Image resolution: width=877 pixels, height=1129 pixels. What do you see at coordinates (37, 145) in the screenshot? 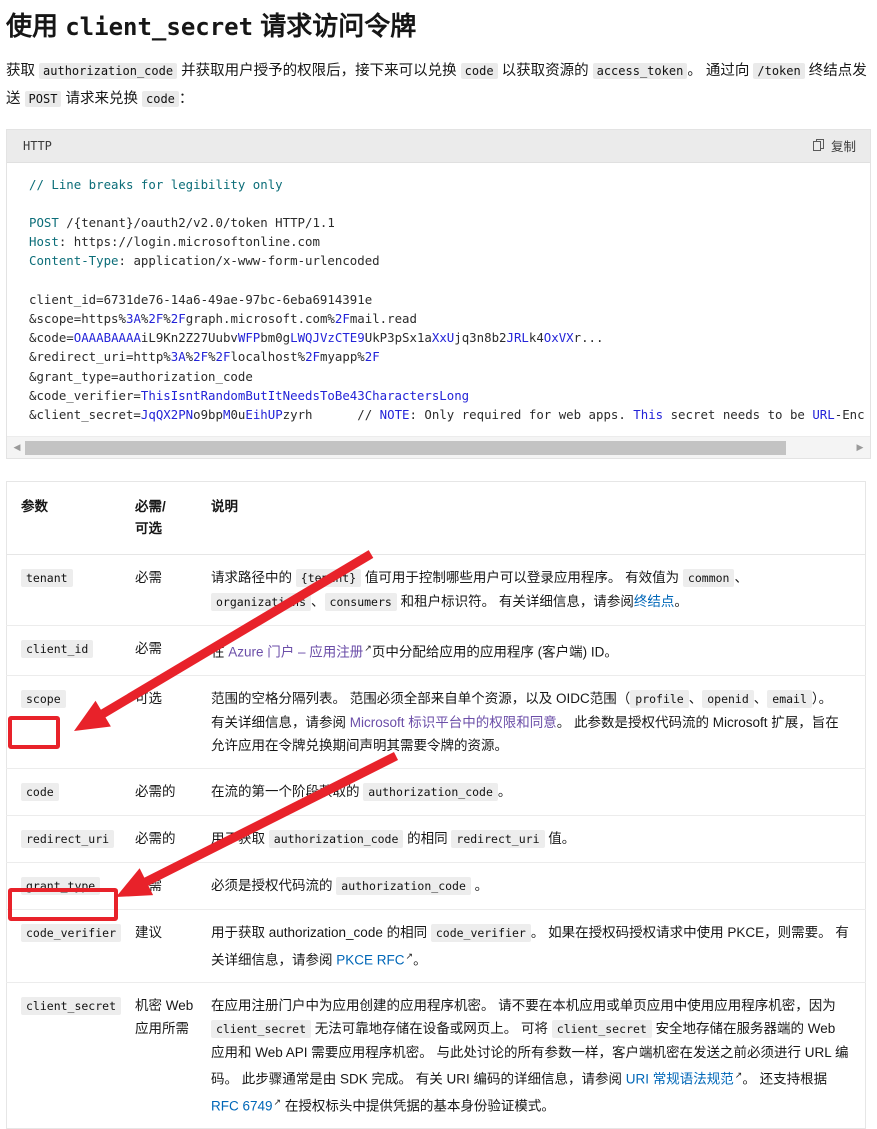
I see `code-language-label: HTTP` at bounding box center [37, 145].